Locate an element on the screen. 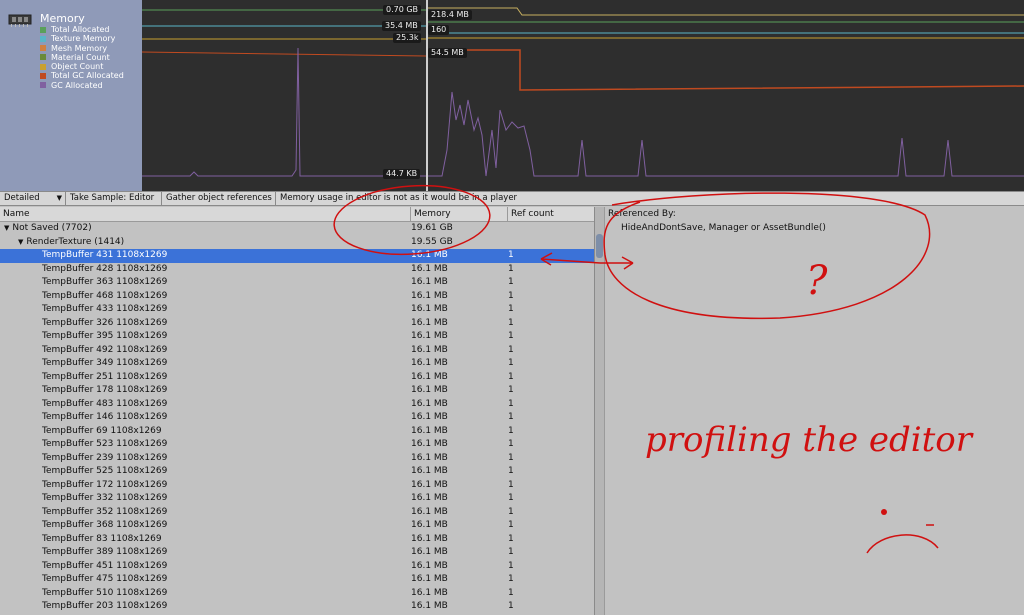 The height and width of the screenshot is (615, 1024). row-name: TempBuffer 146 1108x1269 is located at coordinates (105, 417).